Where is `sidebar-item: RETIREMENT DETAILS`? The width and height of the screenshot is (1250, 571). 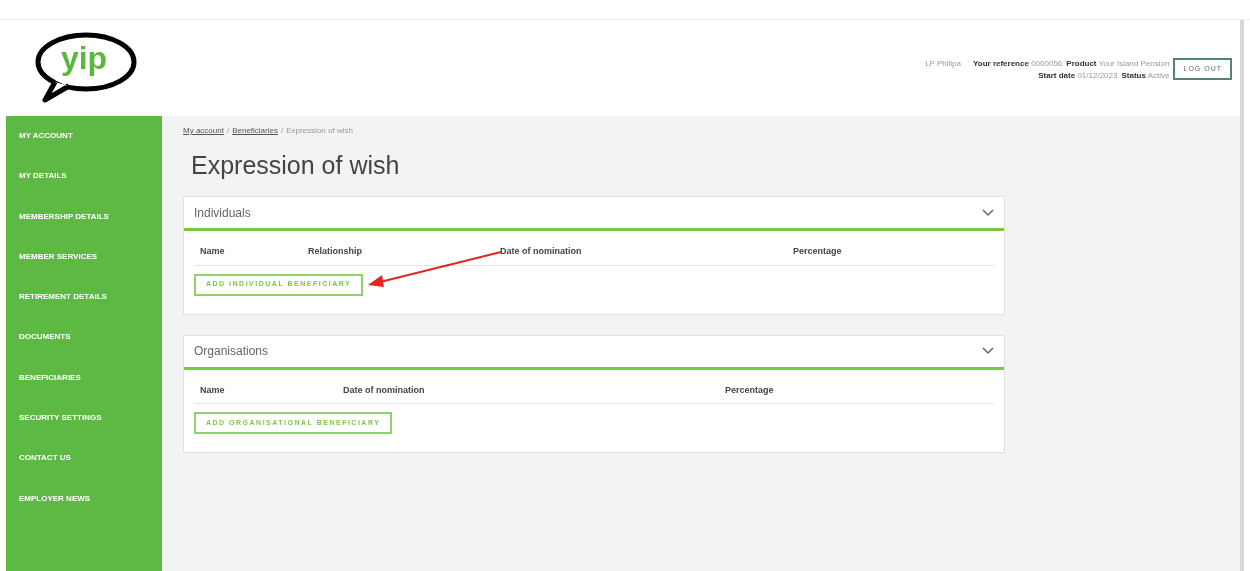 sidebar-item: RETIREMENT DETAILS is located at coordinates (84, 311).